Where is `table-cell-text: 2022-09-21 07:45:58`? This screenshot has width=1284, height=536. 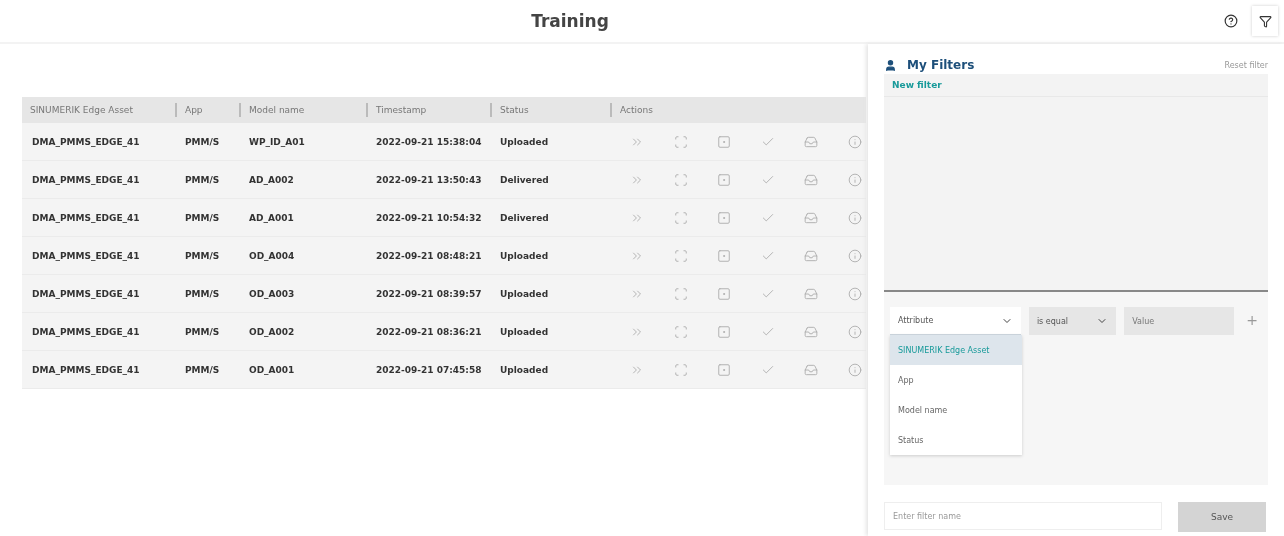 table-cell-text: 2022-09-21 07:45:58 is located at coordinates (429, 369).